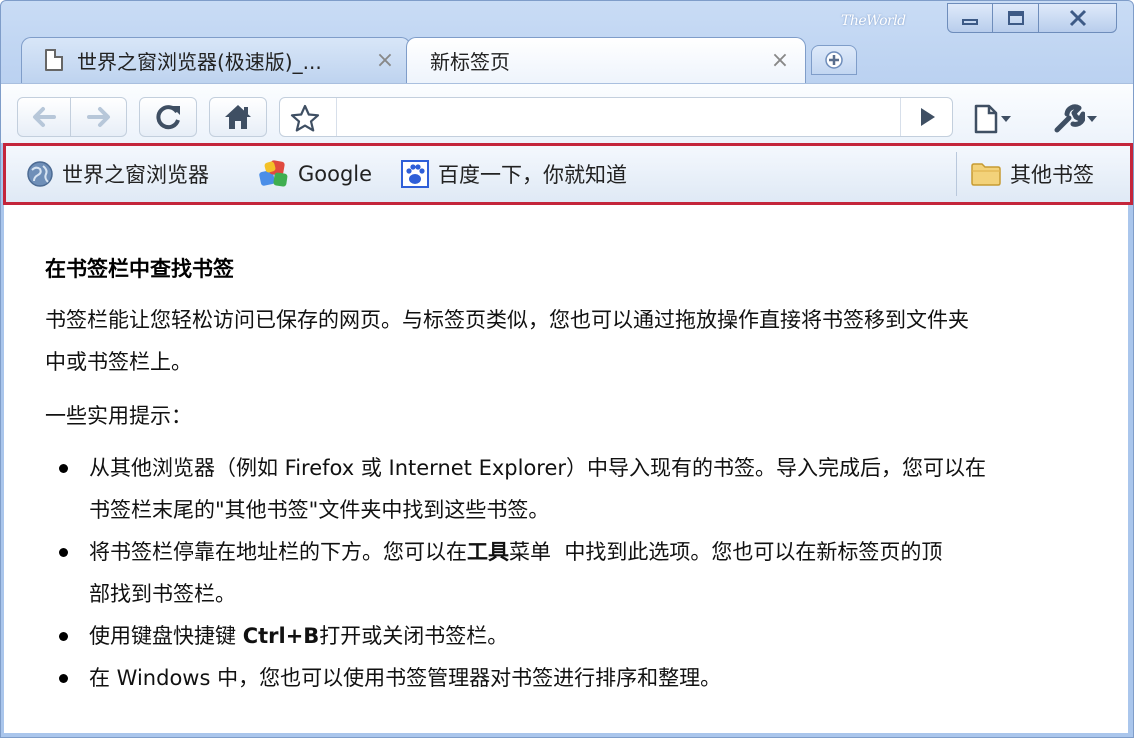  I want to click on star-icon, so click(305, 118).